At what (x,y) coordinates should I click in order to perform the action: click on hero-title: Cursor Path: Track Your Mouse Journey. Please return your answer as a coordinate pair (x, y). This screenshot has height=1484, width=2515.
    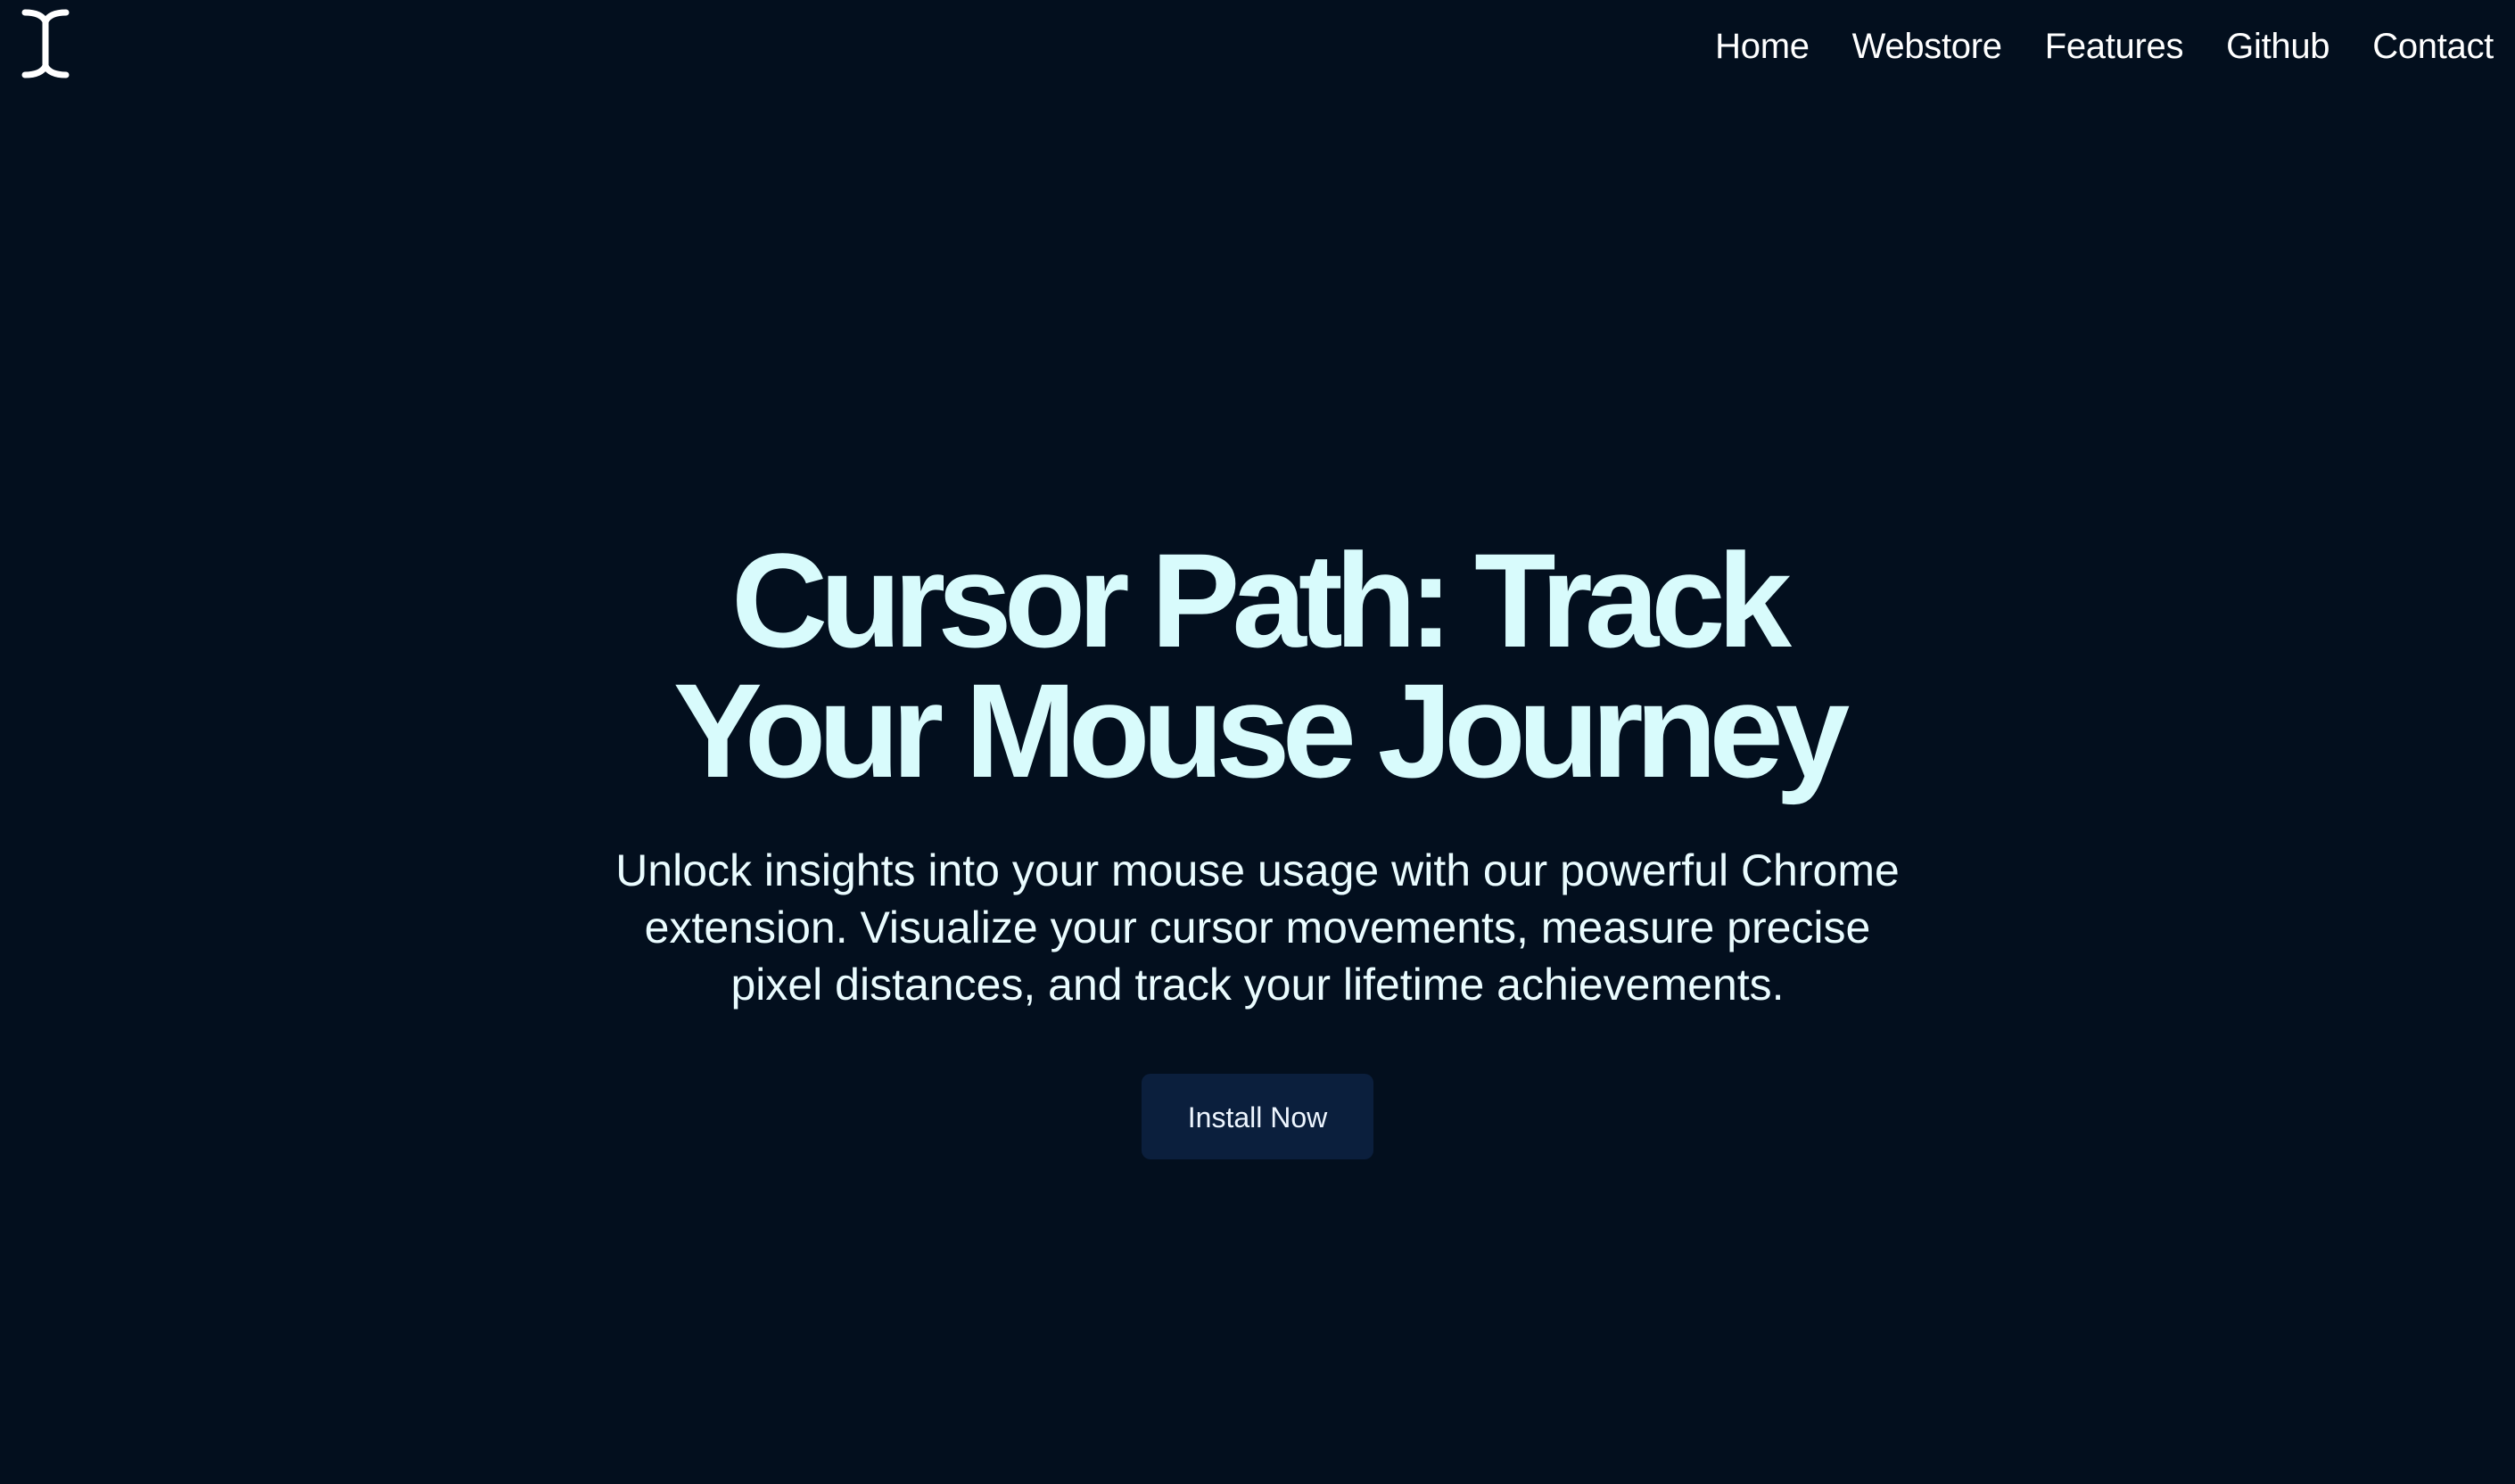
    Looking at the image, I should click on (1261, 665).